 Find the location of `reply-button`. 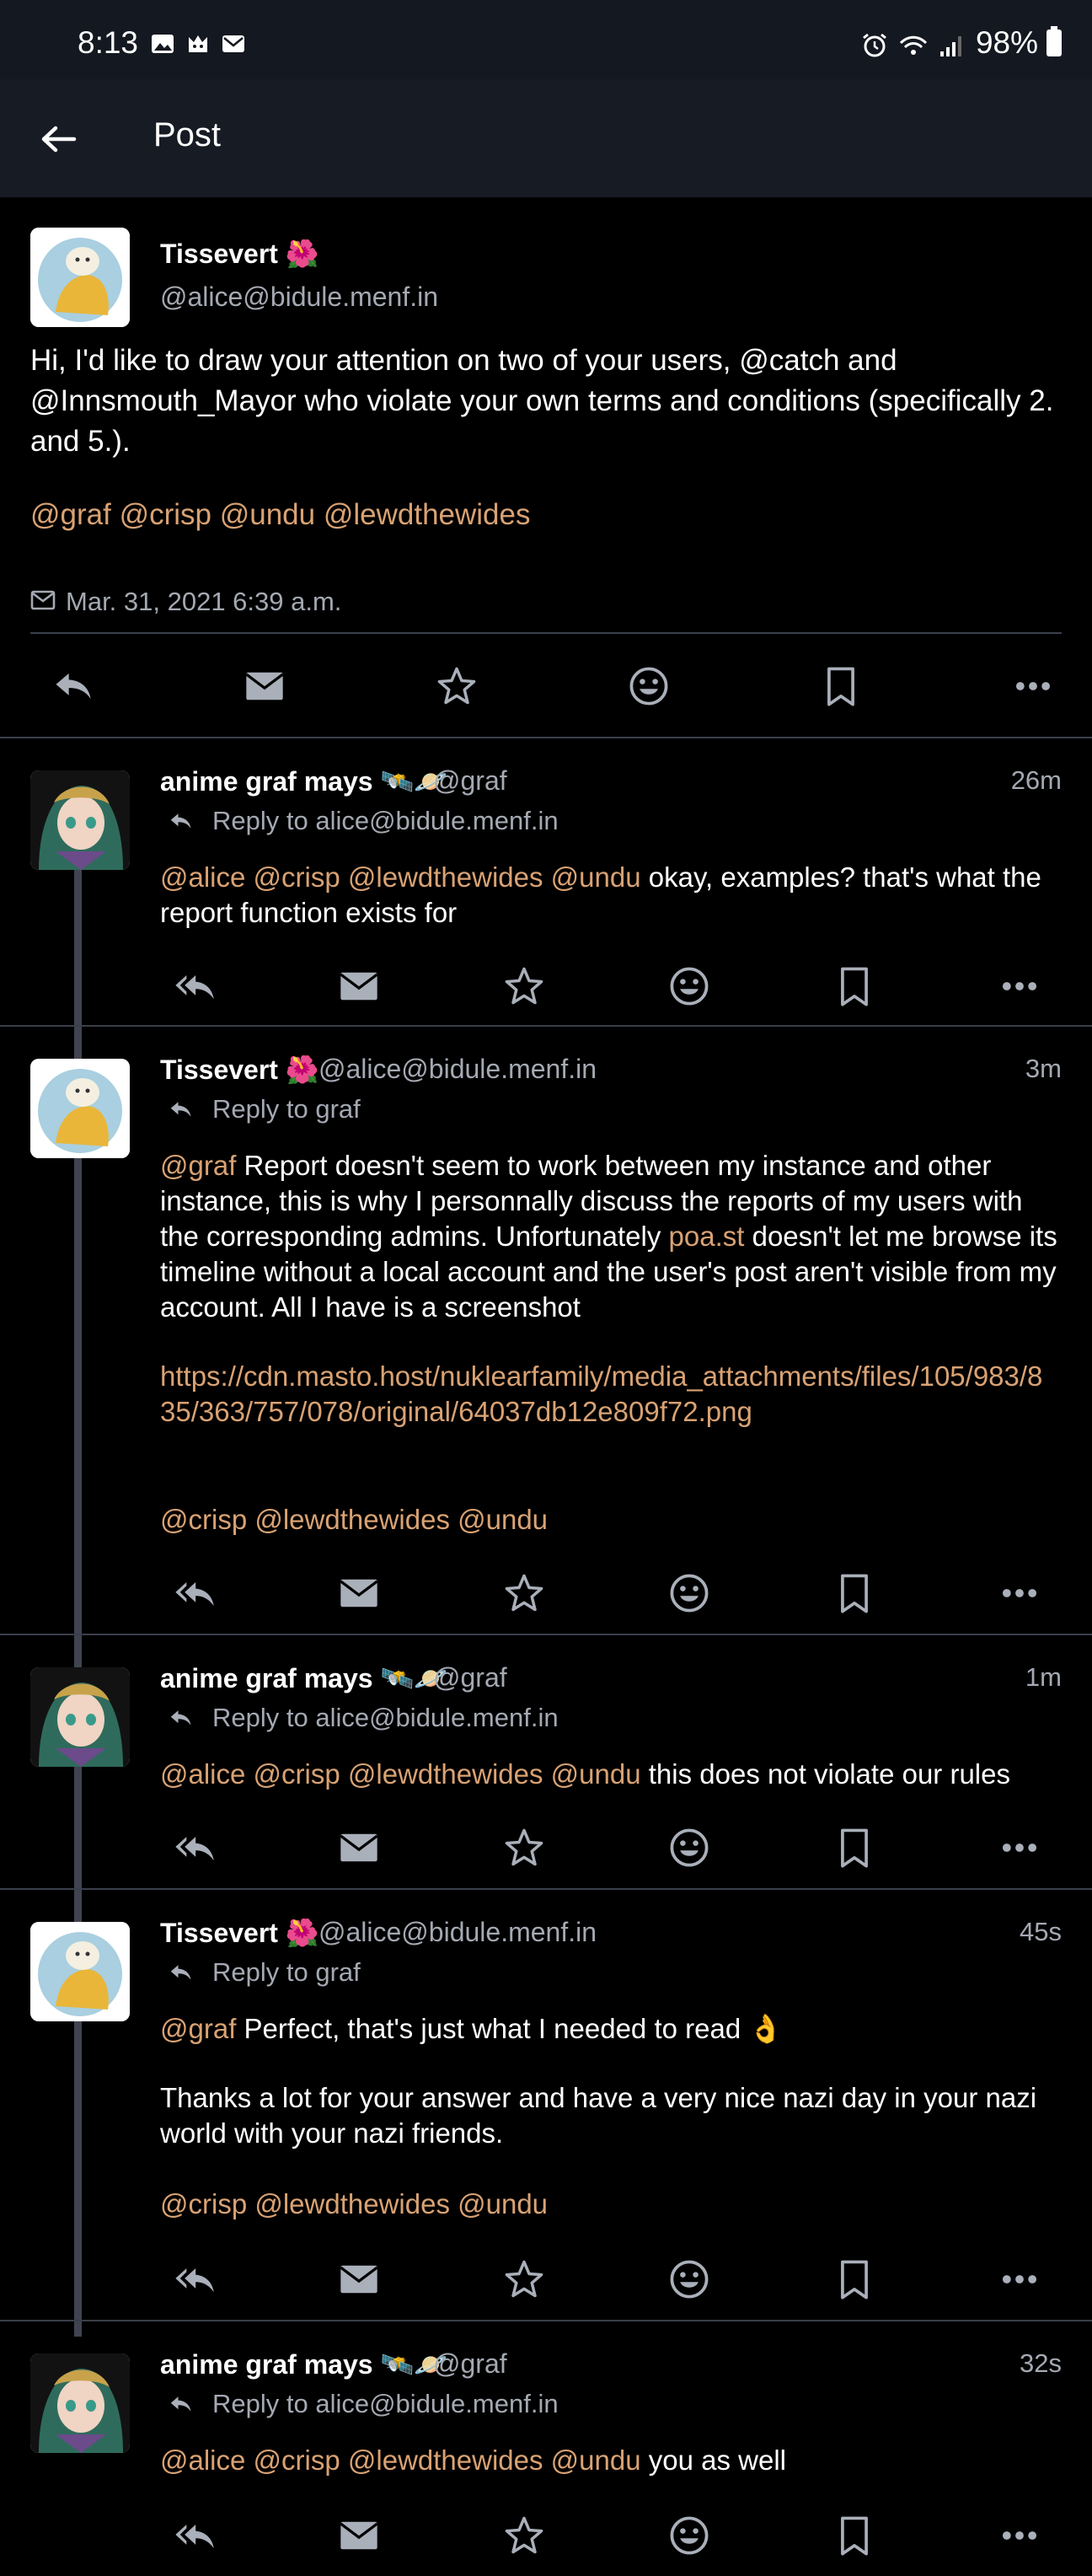

reply-button is located at coordinates (72, 686).